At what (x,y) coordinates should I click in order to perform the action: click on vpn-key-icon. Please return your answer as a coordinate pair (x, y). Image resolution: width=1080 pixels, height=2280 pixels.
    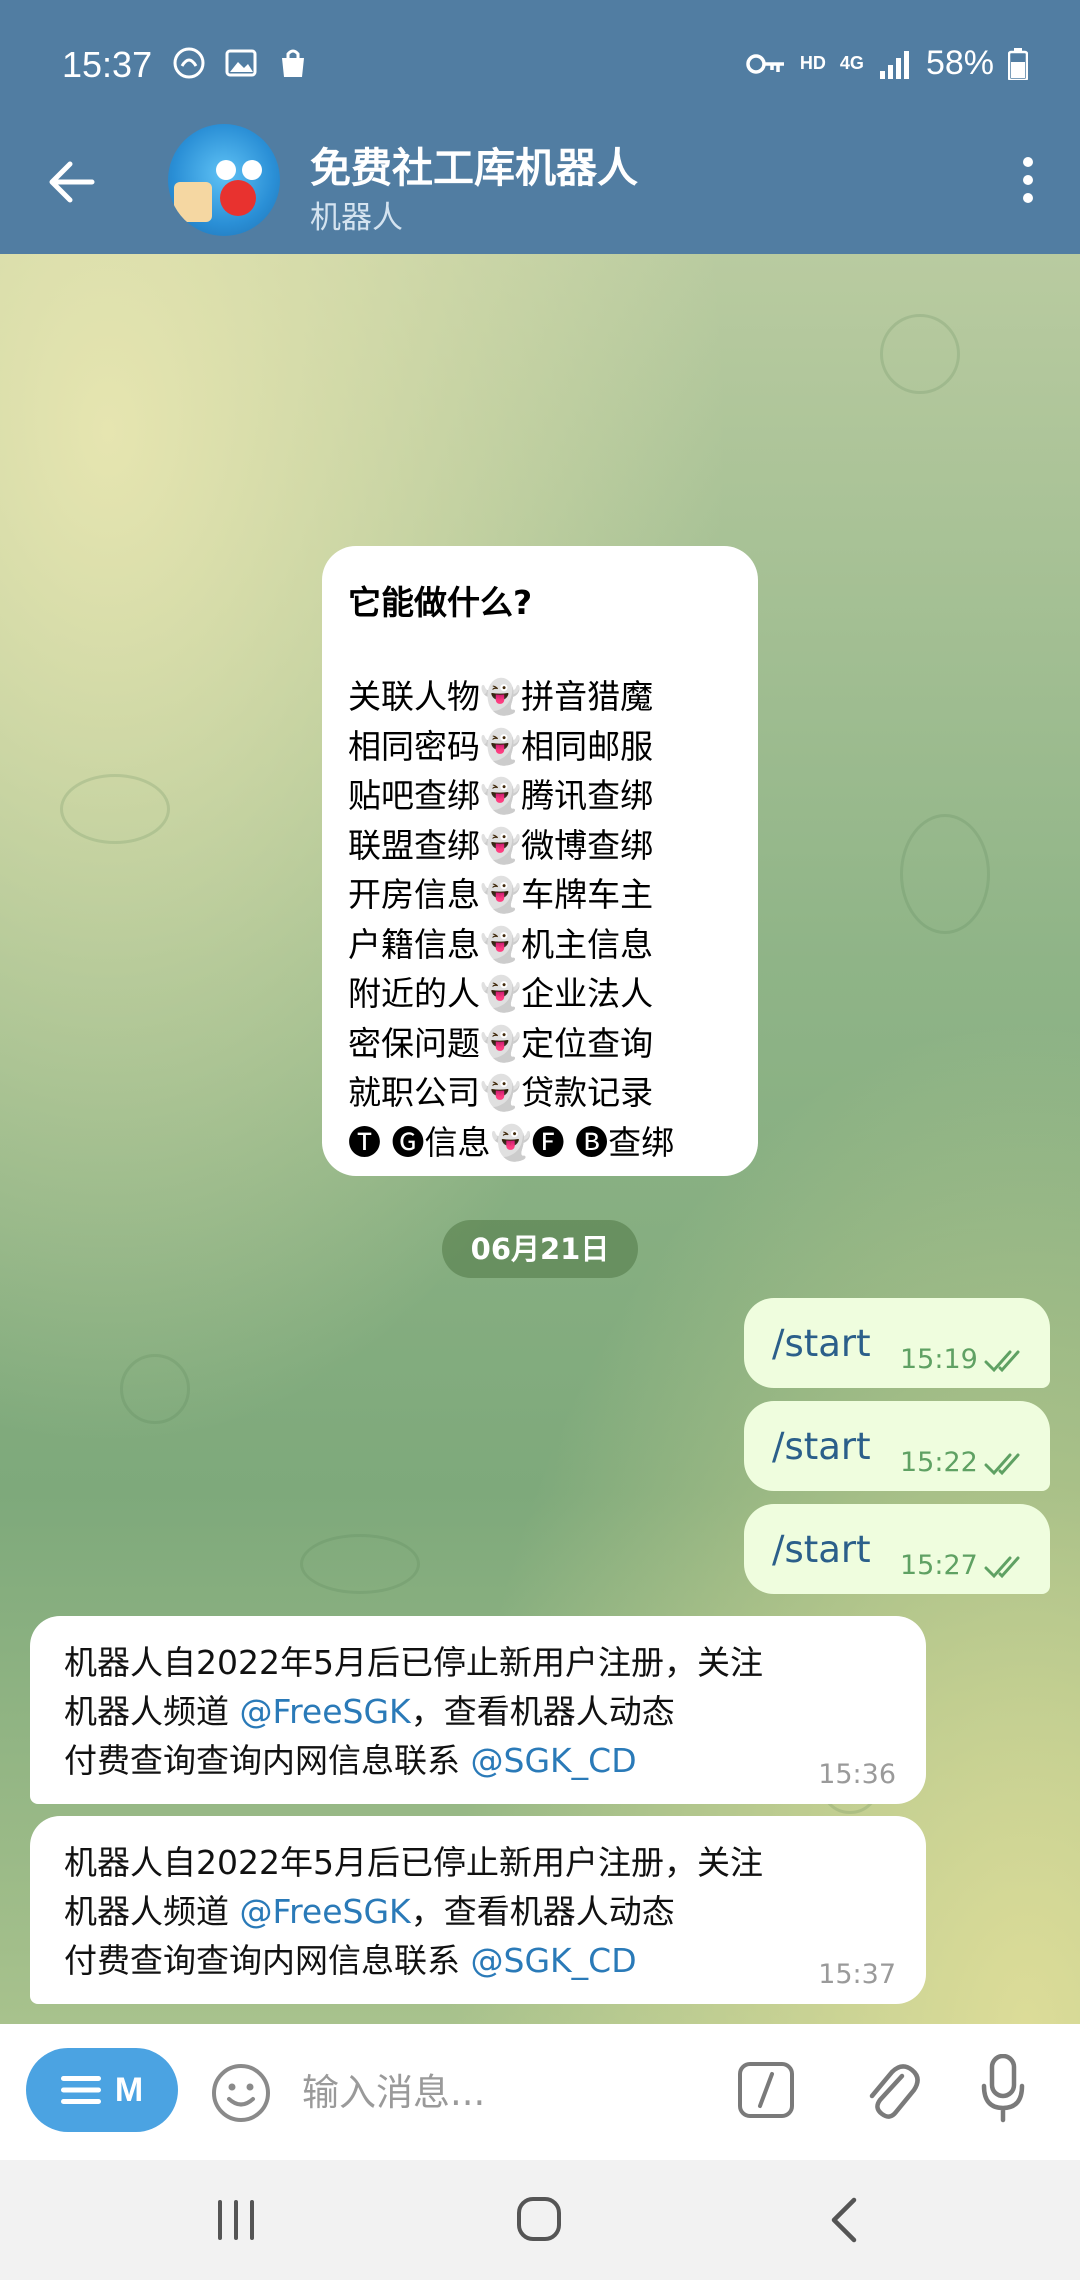
    Looking at the image, I should click on (765, 63).